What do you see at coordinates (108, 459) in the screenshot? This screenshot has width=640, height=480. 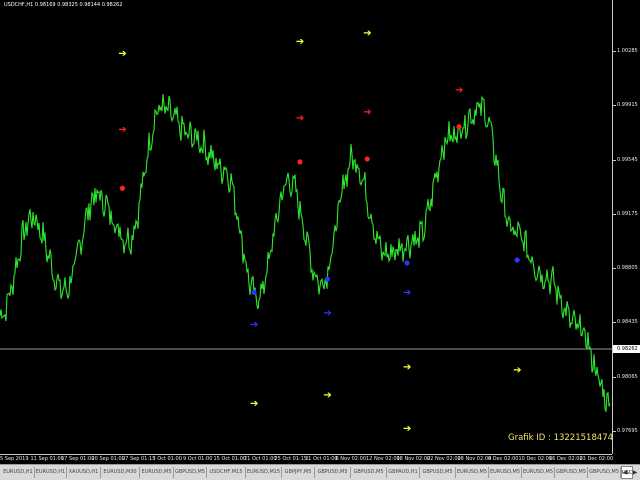 I see `time-axis-label: 20 Sep 01:00` at bounding box center [108, 459].